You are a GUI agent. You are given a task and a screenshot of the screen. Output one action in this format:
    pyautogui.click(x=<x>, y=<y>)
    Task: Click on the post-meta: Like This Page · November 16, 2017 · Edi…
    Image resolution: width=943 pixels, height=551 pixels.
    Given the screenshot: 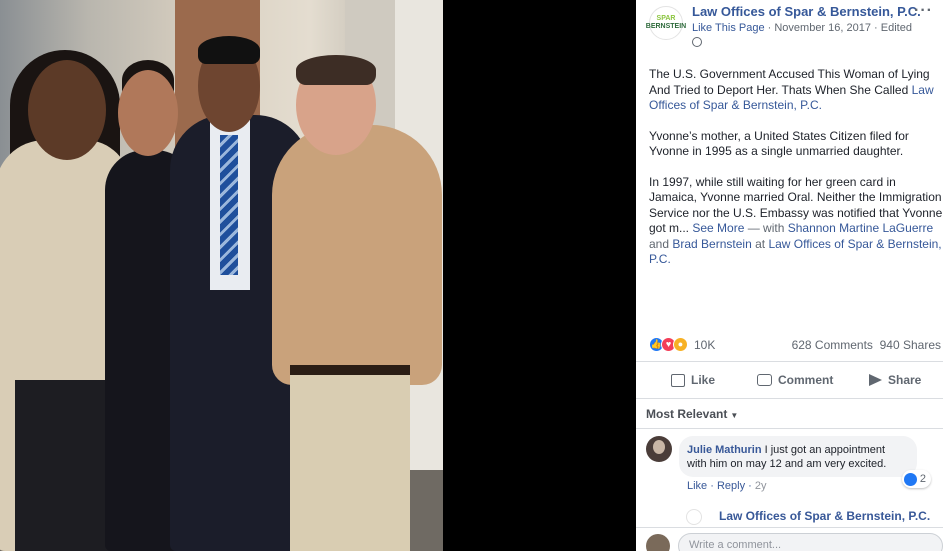 What is the action you would take?
    pyautogui.click(x=802, y=28)
    